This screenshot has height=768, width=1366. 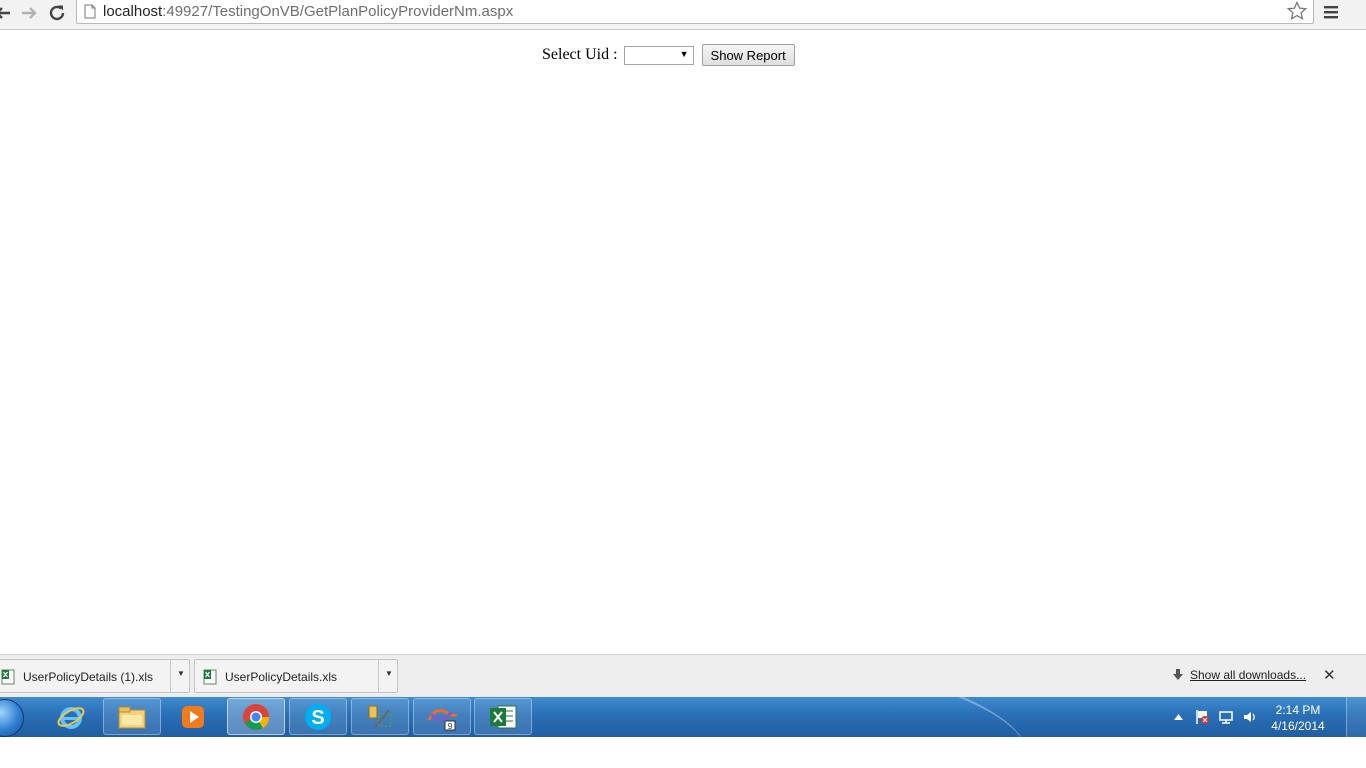 I want to click on taskbar-app-internet-explorer, so click(x=71, y=716).